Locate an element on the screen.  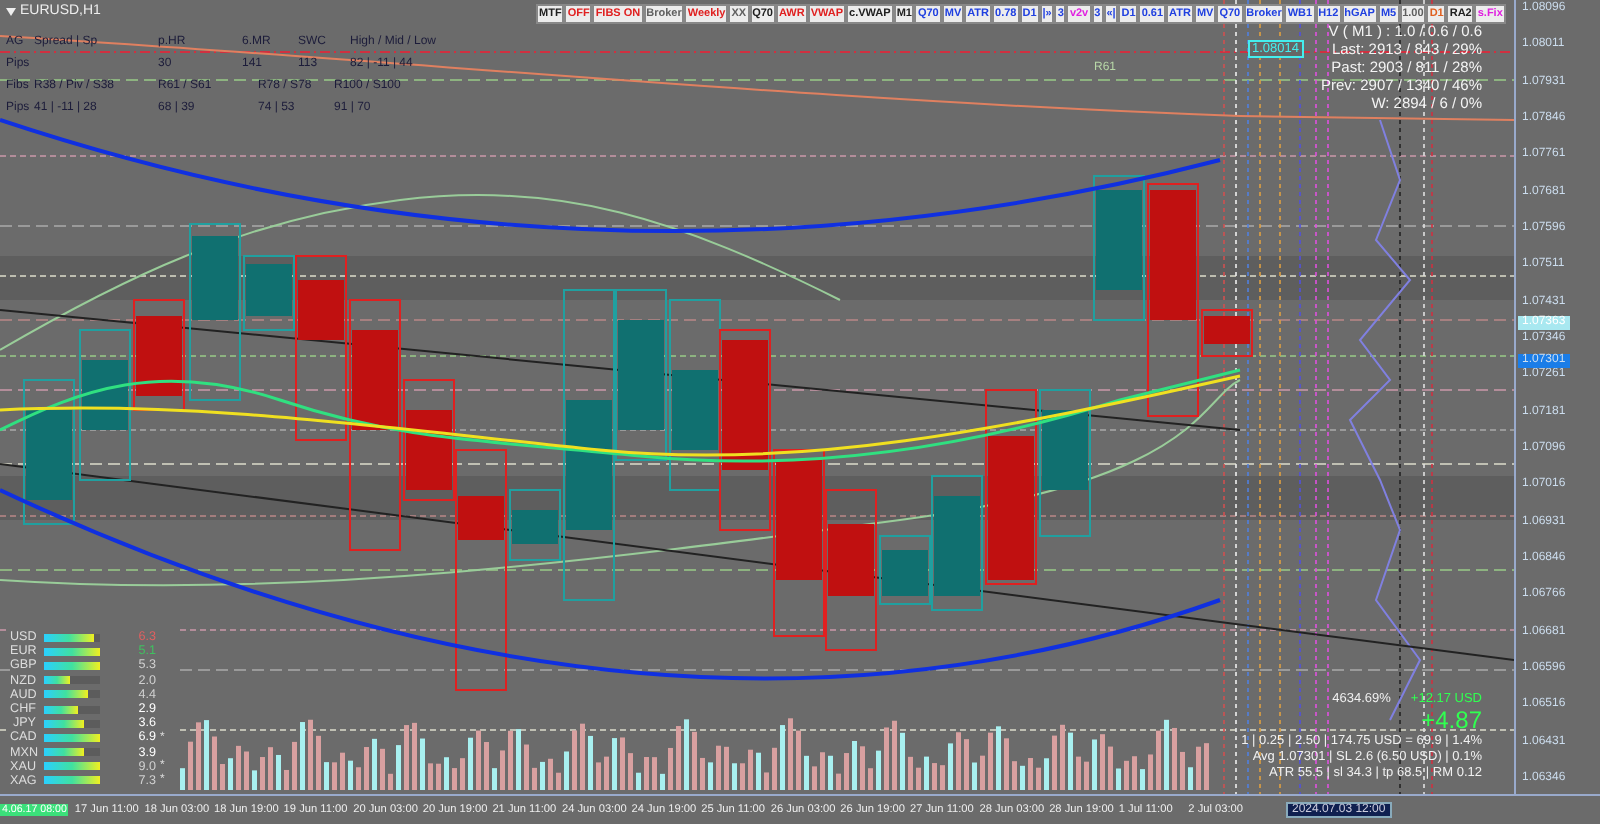
dropdown-icon is located at coordinates (11, 11).